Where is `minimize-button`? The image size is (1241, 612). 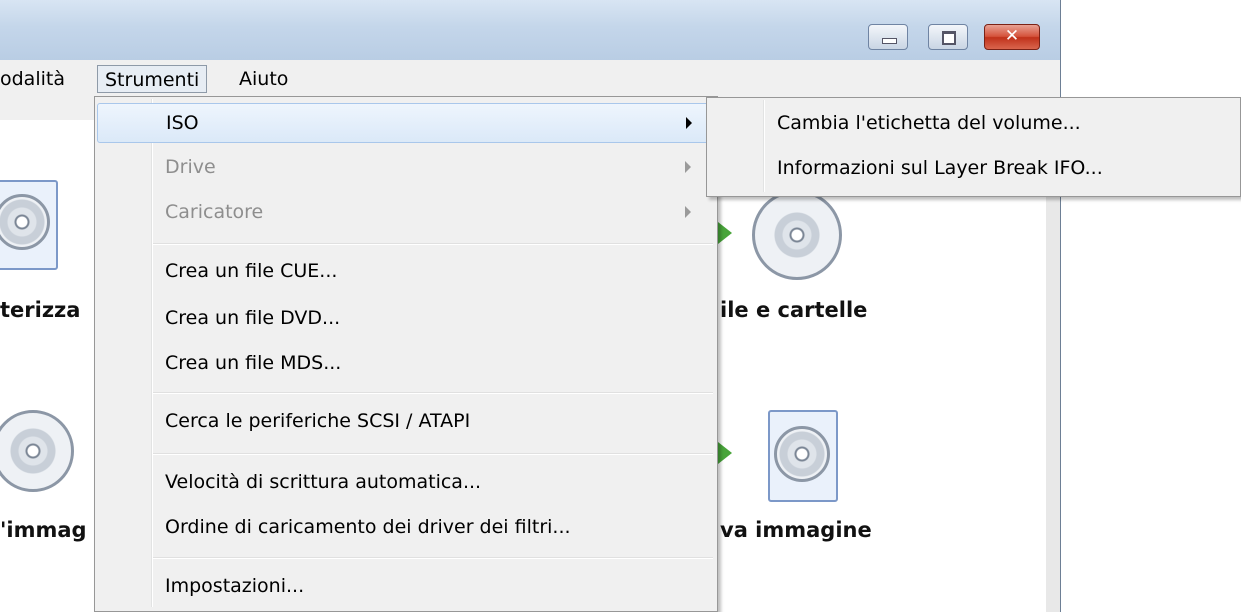 minimize-button is located at coordinates (888, 37).